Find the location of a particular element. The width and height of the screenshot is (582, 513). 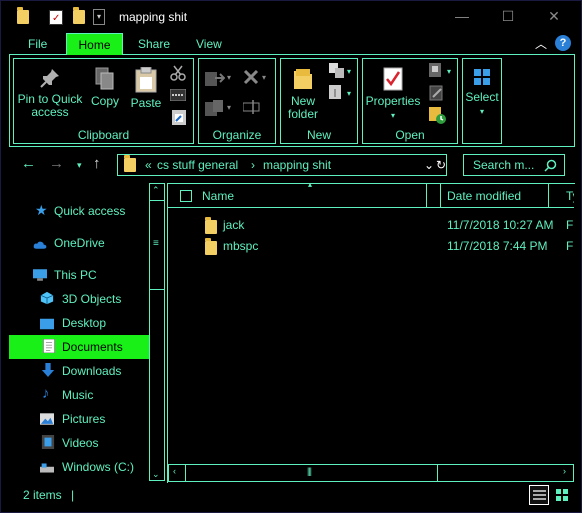

customize-quick-access-icon: ▾ is located at coordinates (99, 17).